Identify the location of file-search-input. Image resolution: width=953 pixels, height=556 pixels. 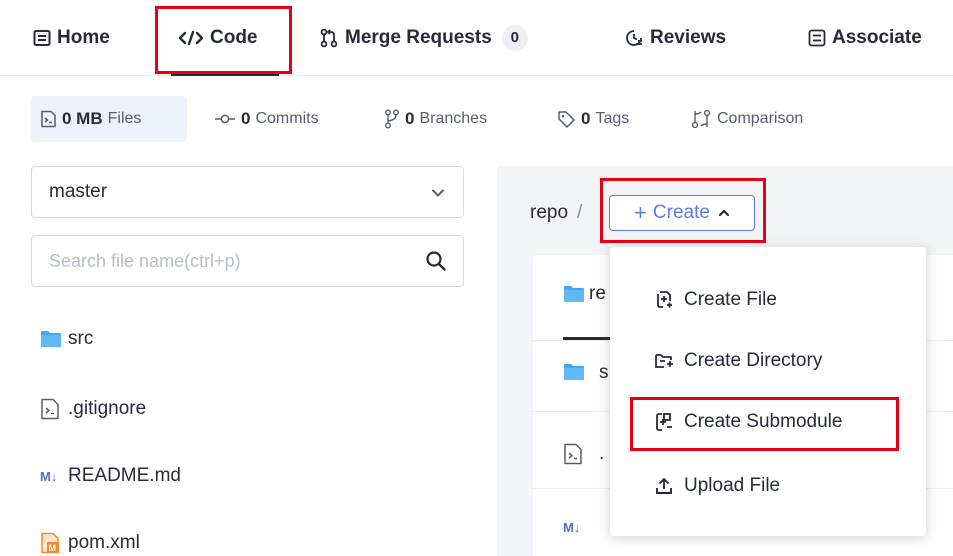
(212, 261).